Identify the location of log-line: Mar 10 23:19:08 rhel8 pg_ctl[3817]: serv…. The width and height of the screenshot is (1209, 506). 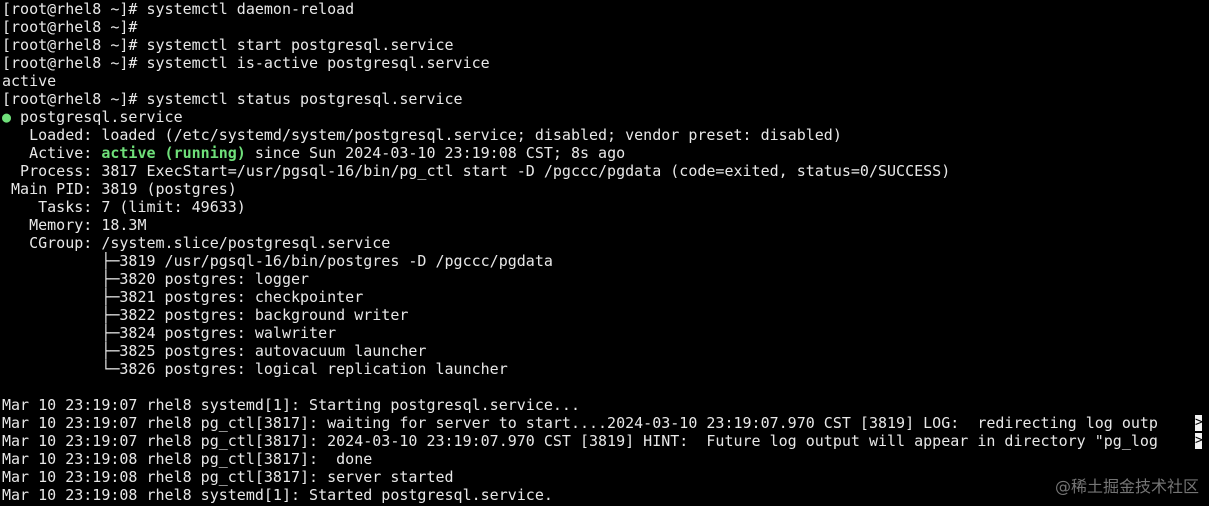
(228, 477).